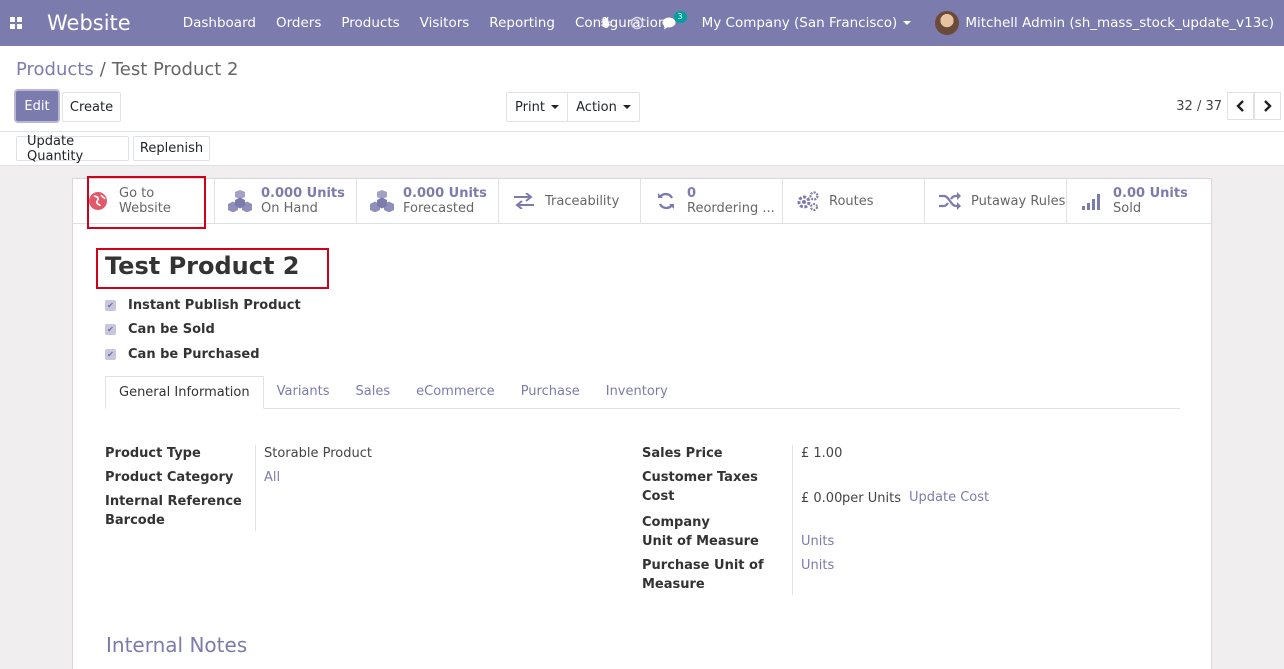  What do you see at coordinates (692, 193) in the screenshot?
I see `reordering-value: 0` at bounding box center [692, 193].